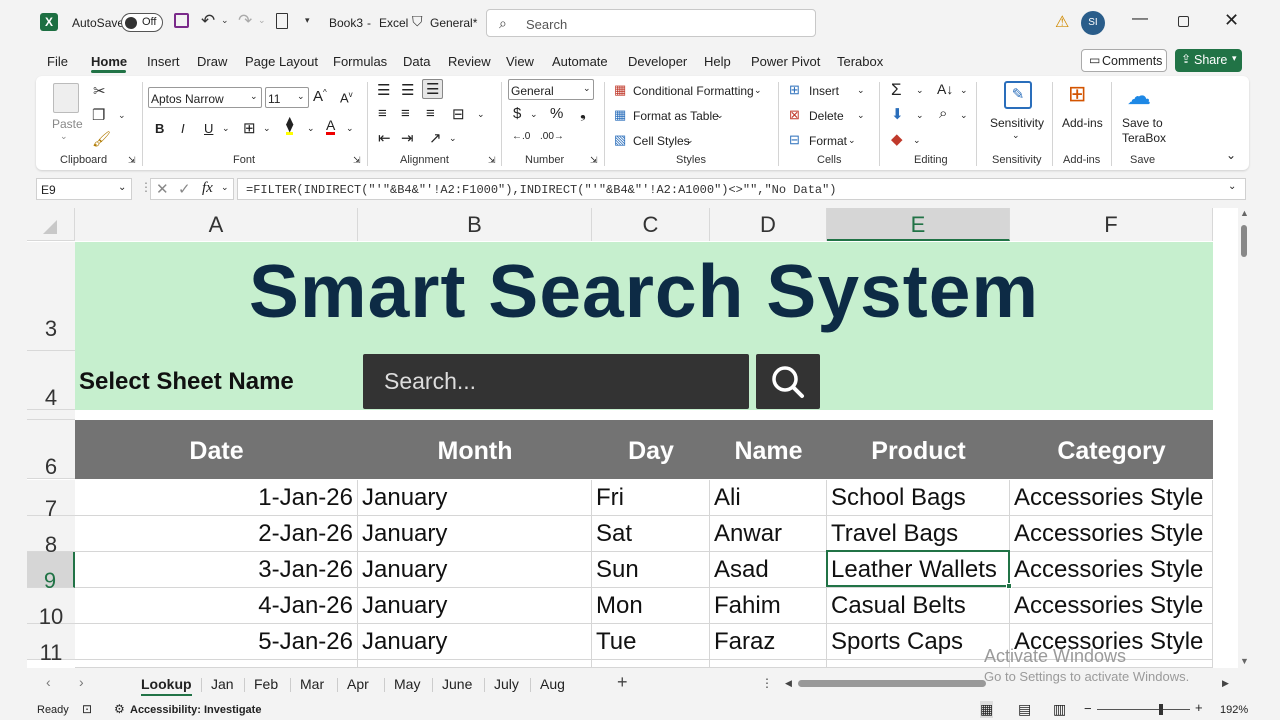  Describe the element at coordinates (205, 97) in the screenshot. I see `font-name-box: Aptos Narrow ⌄` at that location.